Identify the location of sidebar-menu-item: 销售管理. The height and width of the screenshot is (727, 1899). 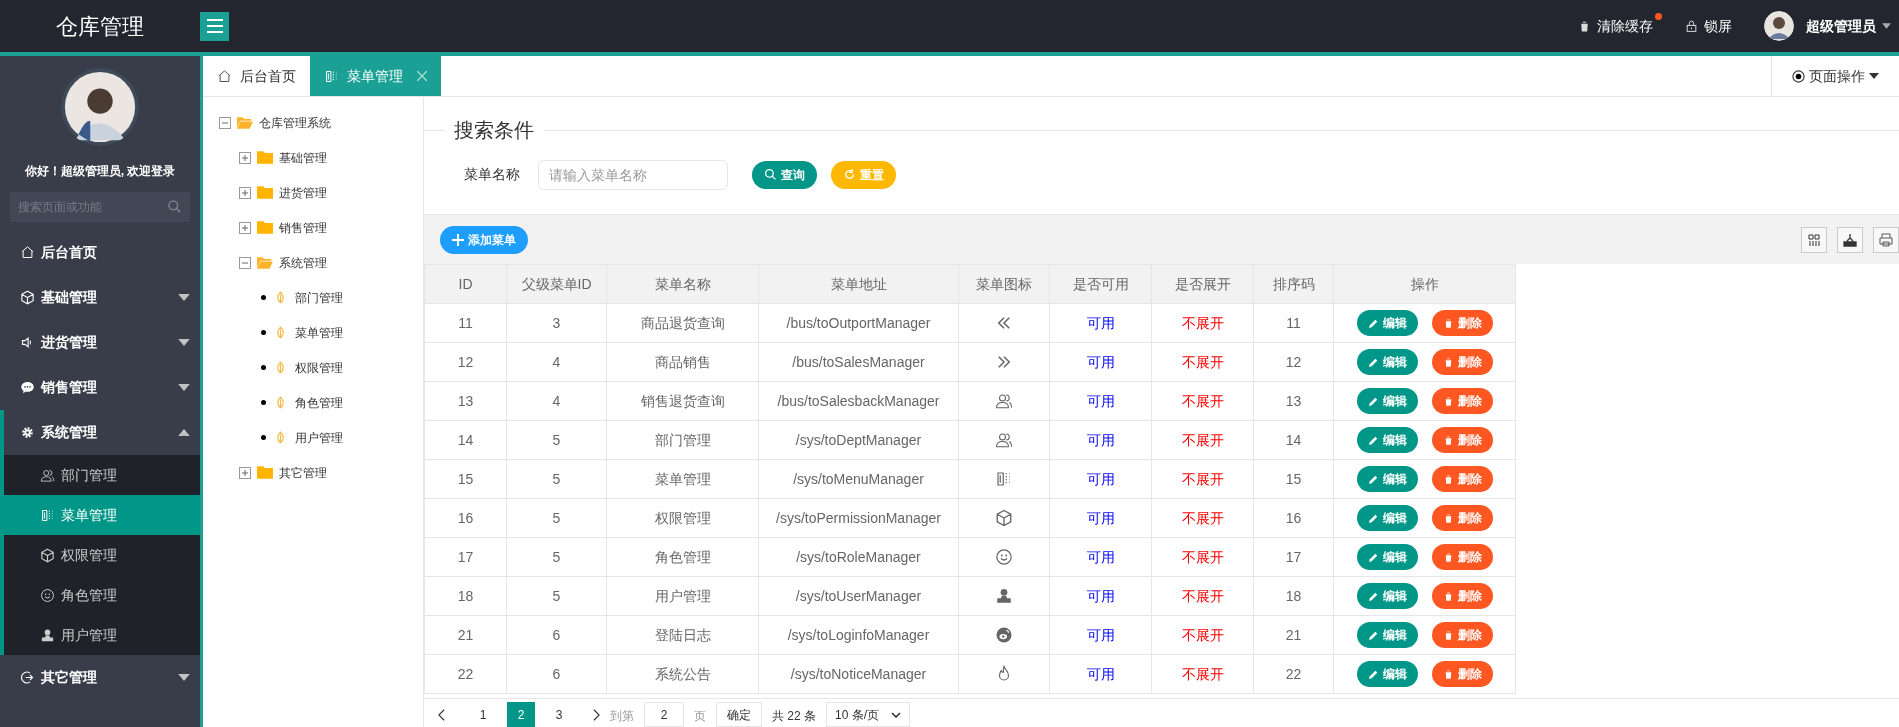
(100, 387).